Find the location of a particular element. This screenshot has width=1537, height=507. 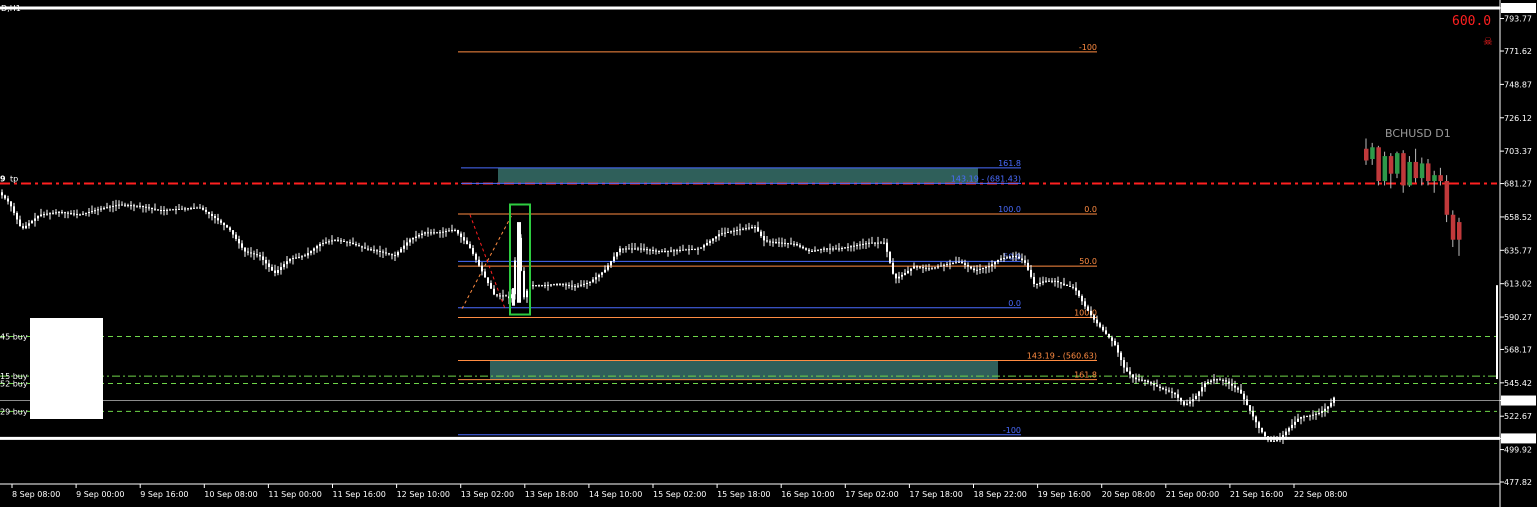

time-axis-label-9: 14 Sep 10:00 is located at coordinates (615, 494).